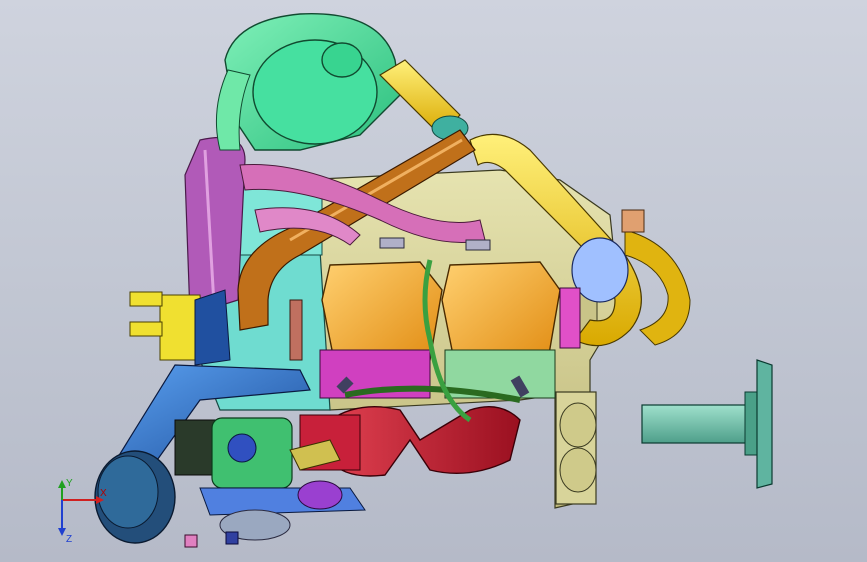 The height and width of the screenshot is (562, 867). Describe the element at coordinates (707, 424) in the screenshot. I see `propeller-flange-shaft` at that location.